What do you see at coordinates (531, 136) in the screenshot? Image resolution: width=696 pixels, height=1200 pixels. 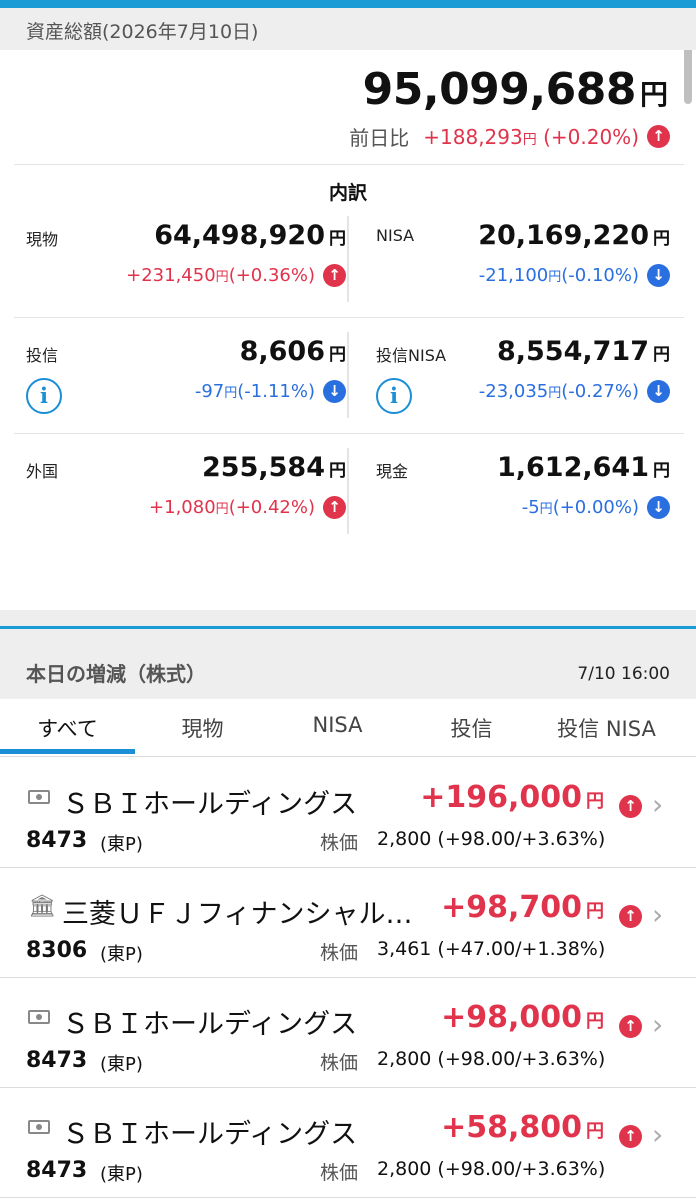 I see `day-change-value: +188,293円 (+0.20%)` at bounding box center [531, 136].